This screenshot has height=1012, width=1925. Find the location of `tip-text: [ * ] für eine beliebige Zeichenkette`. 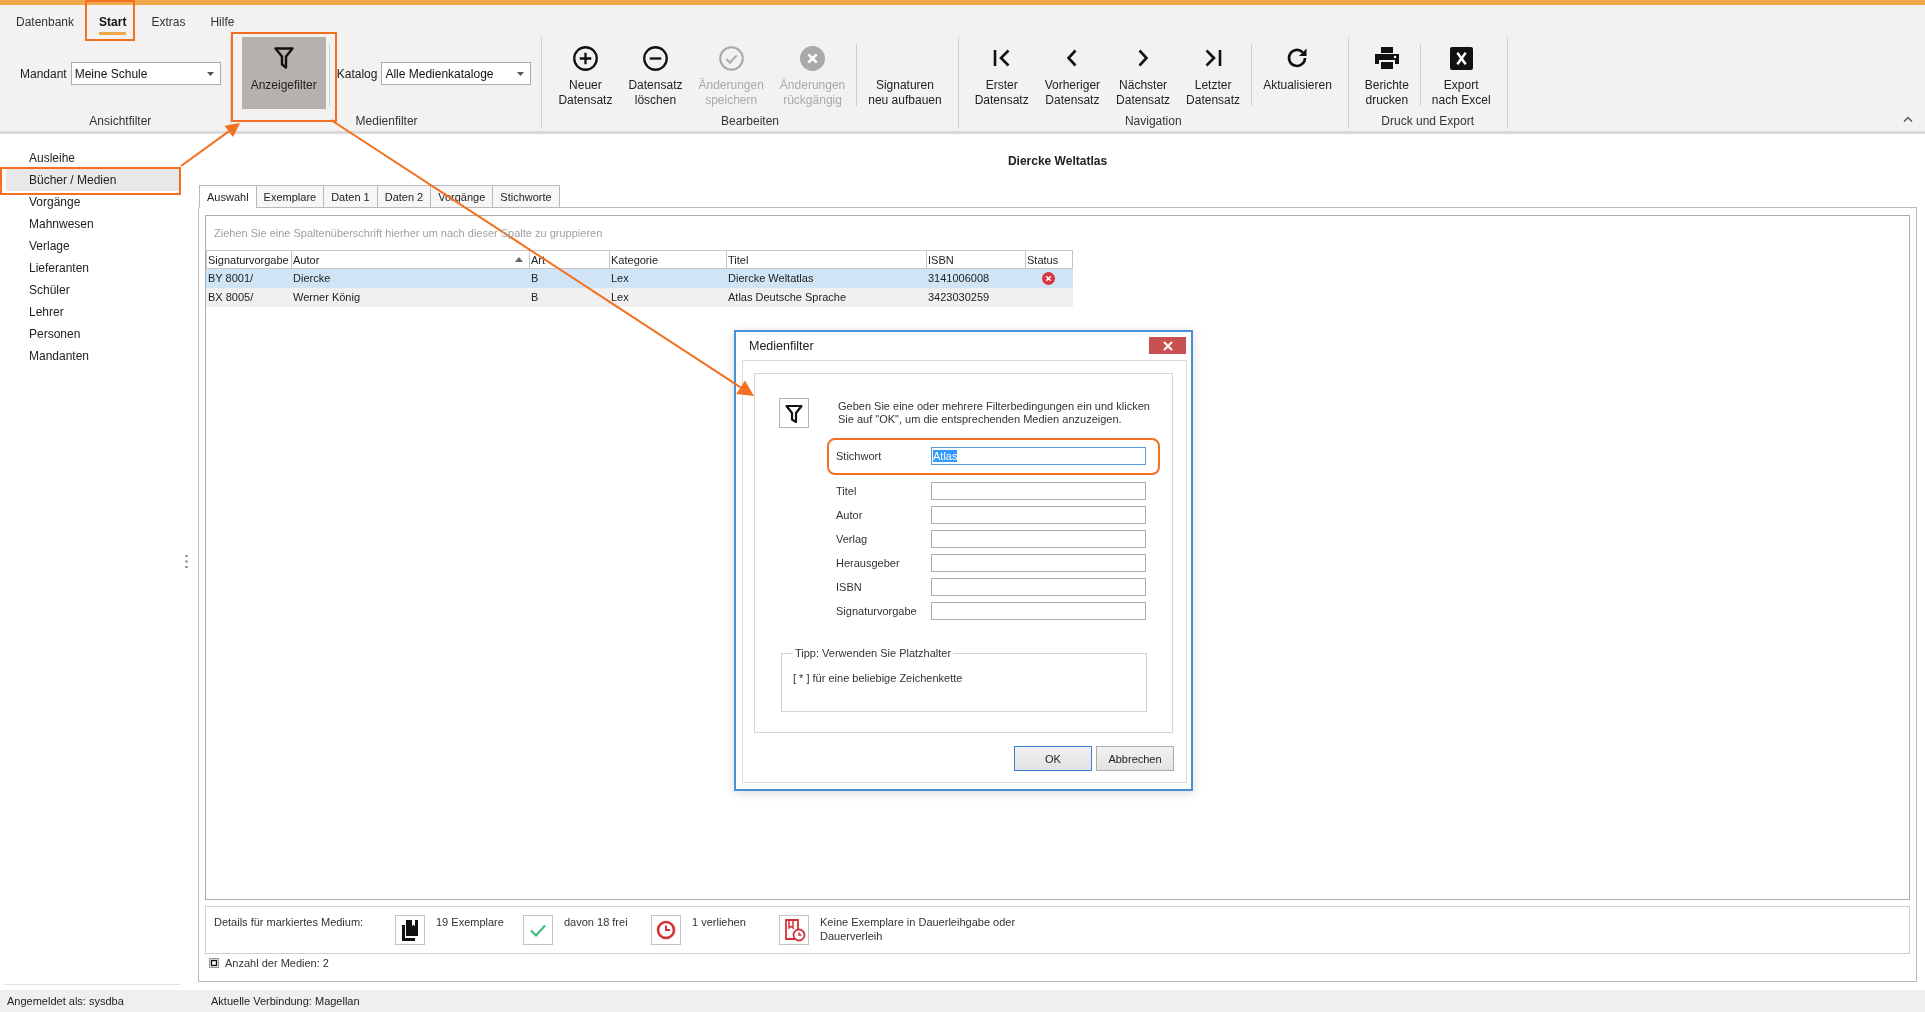

tip-text: [ * ] für eine beliebige Zeichenkette is located at coordinates (878, 678).